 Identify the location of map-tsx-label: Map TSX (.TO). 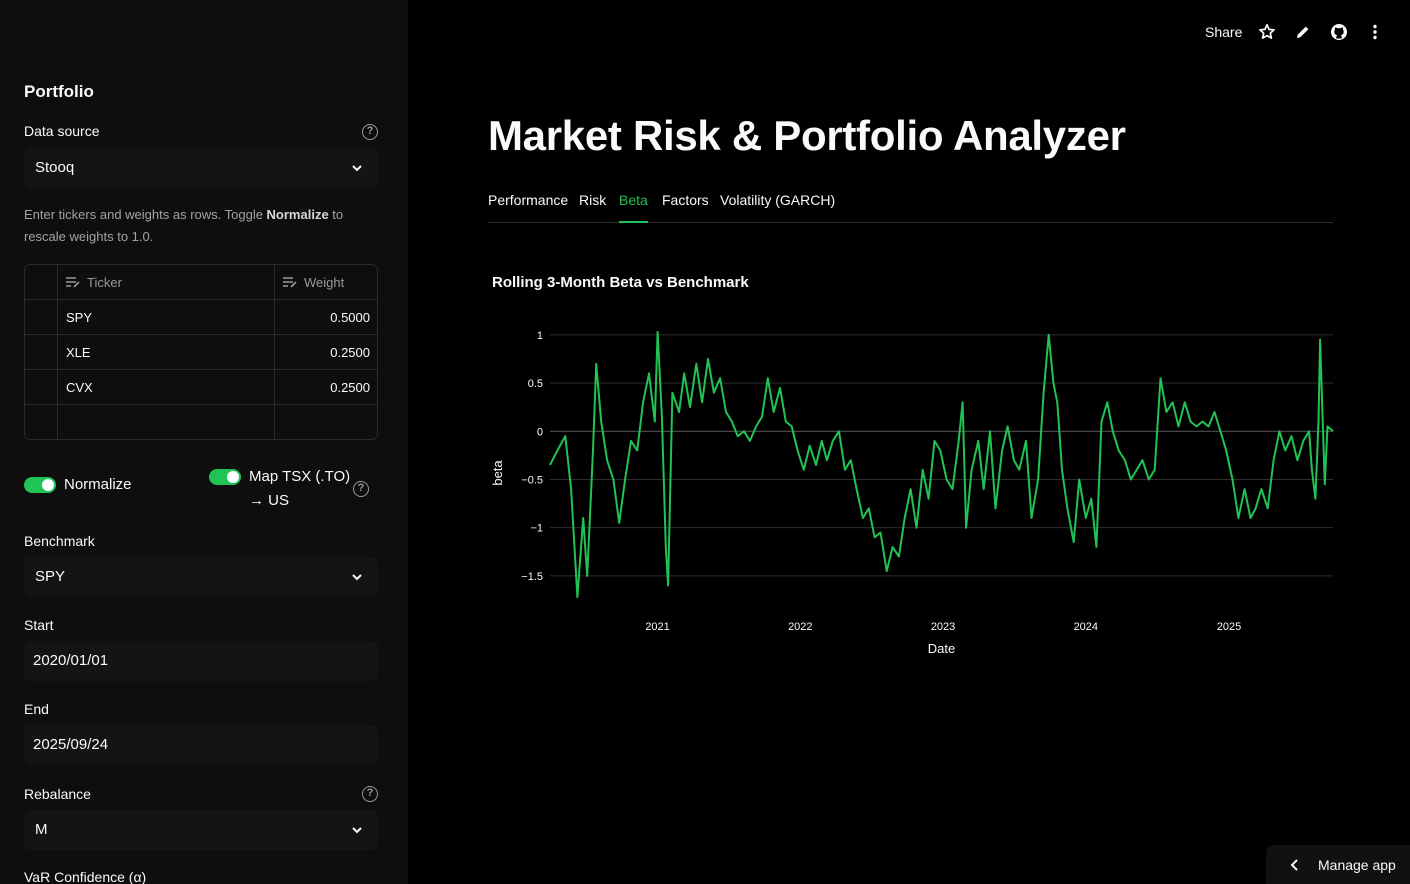
(300, 476).